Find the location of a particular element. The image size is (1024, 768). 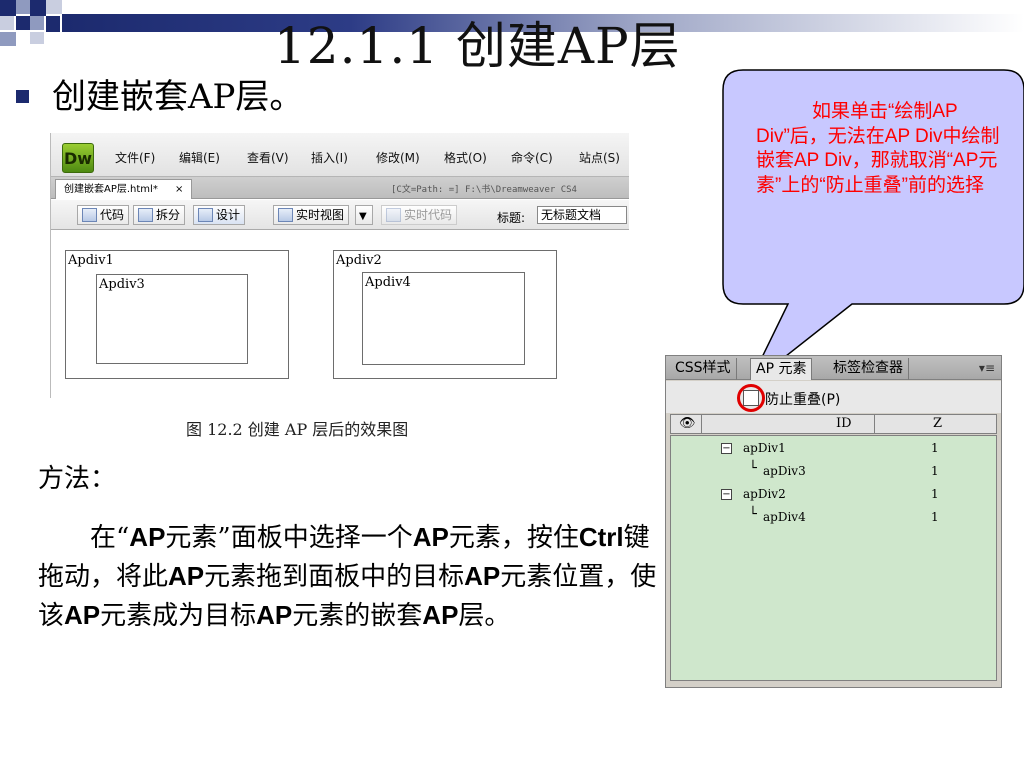

live-view-dropdown: ▼ is located at coordinates (364, 215).